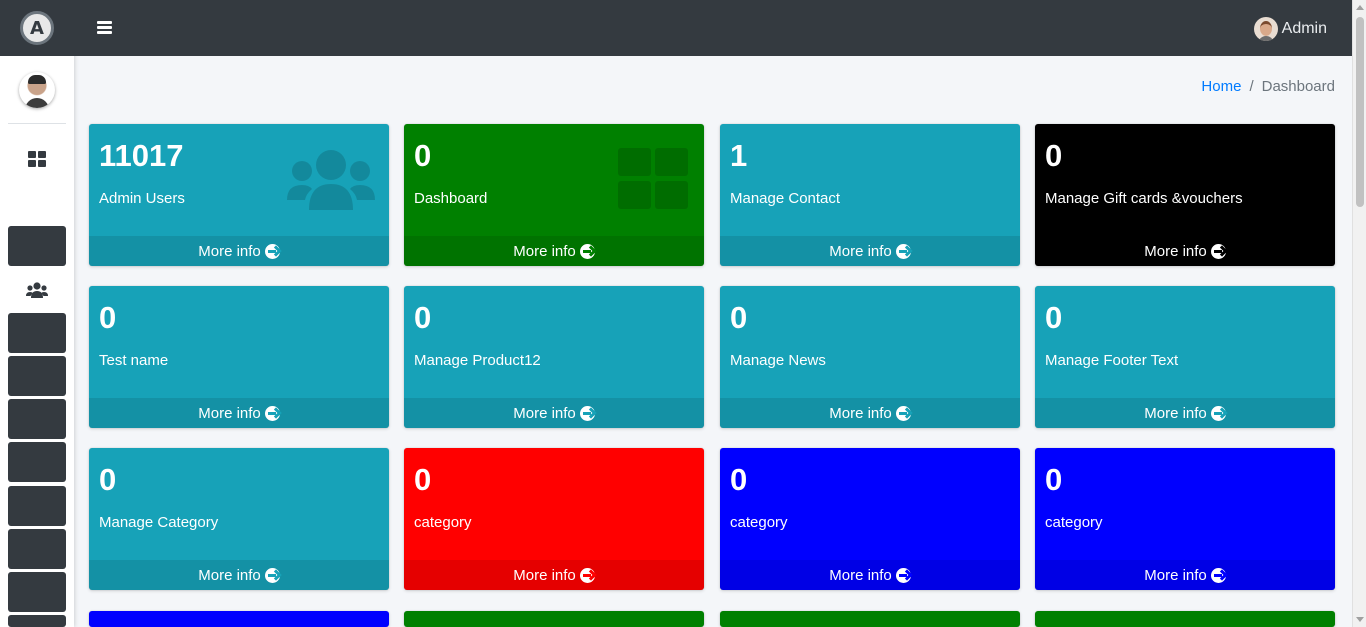  What do you see at coordinates (134, 360) in the screenshot?
I see `card-title: Test name` at bounding box center [134, 360].